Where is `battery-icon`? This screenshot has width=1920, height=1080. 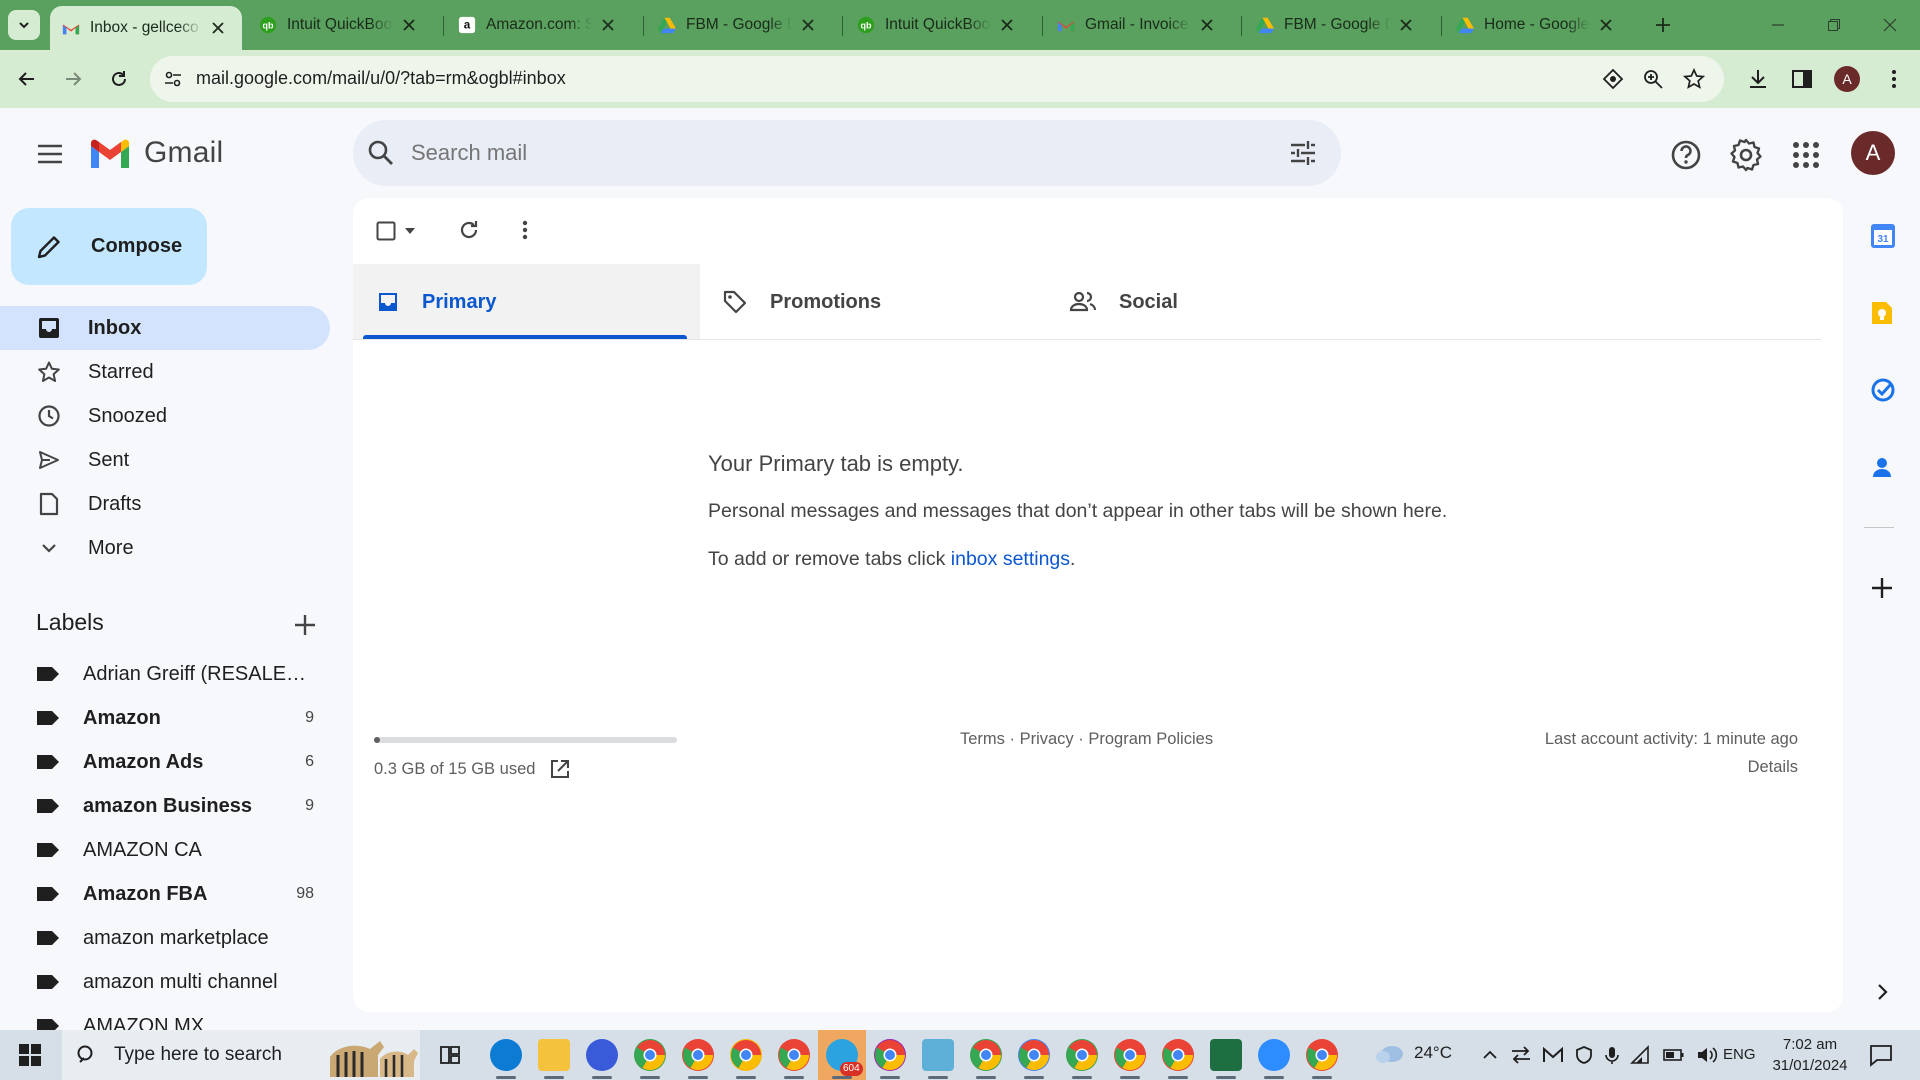
battery-icon is located at coordinates (1674, 1055).